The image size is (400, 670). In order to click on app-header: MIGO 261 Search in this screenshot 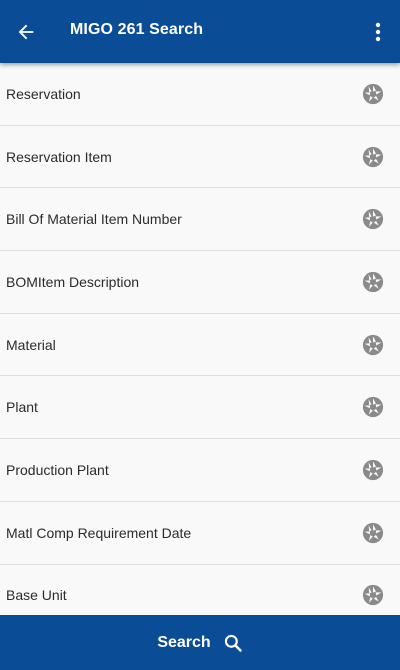, I will do `click(200, 31)`.